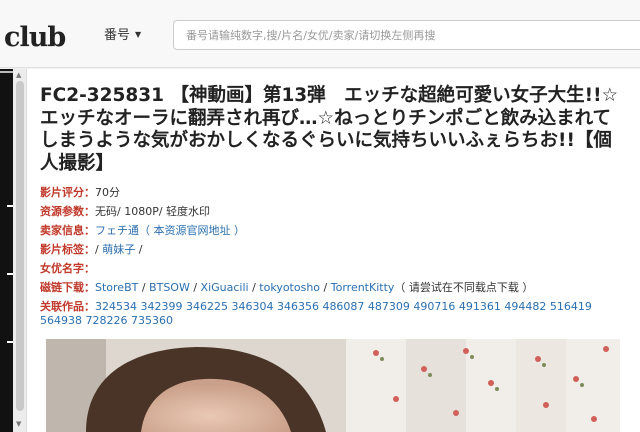 This screenshot has height=432, width=640. I want to click on magnet-link-btsow: BTSOW, so click(169, 287).